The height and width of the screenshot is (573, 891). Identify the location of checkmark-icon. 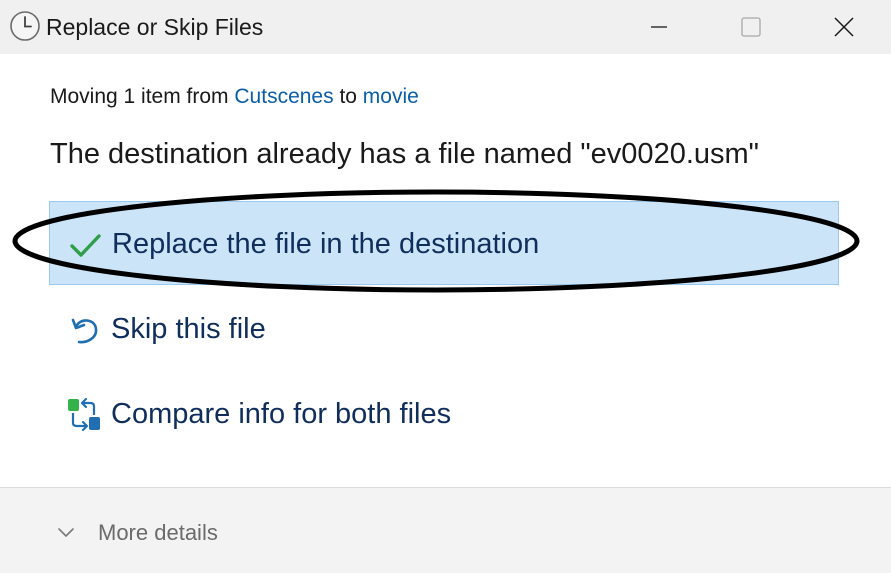
(85, 245).